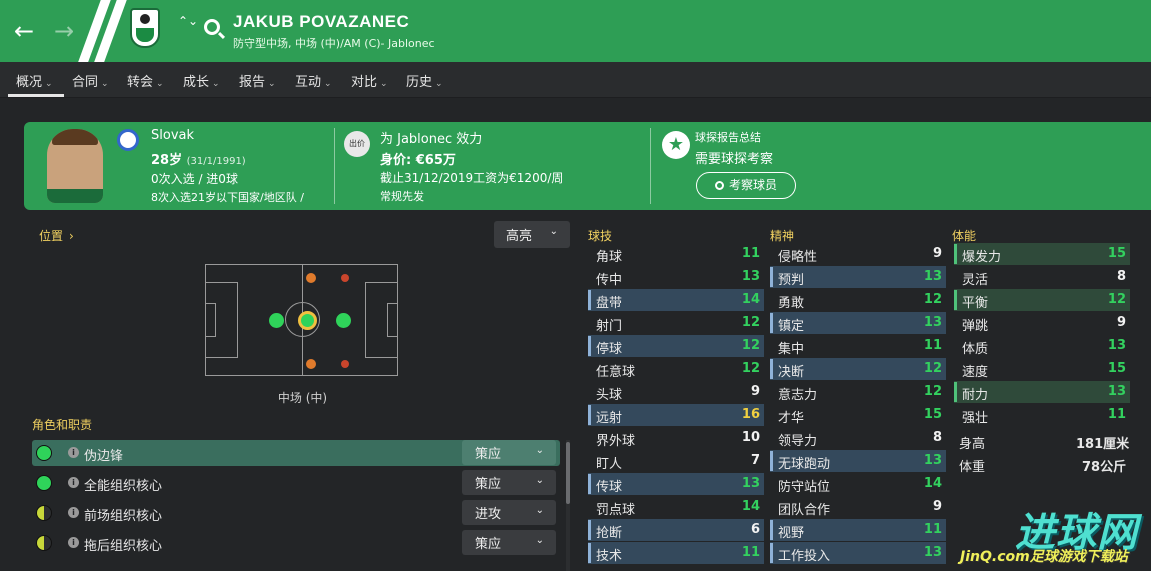 This screenshot has width=1151, height=571. I want to click on attribute-row: 爆发力 15, so click(1042, 254).